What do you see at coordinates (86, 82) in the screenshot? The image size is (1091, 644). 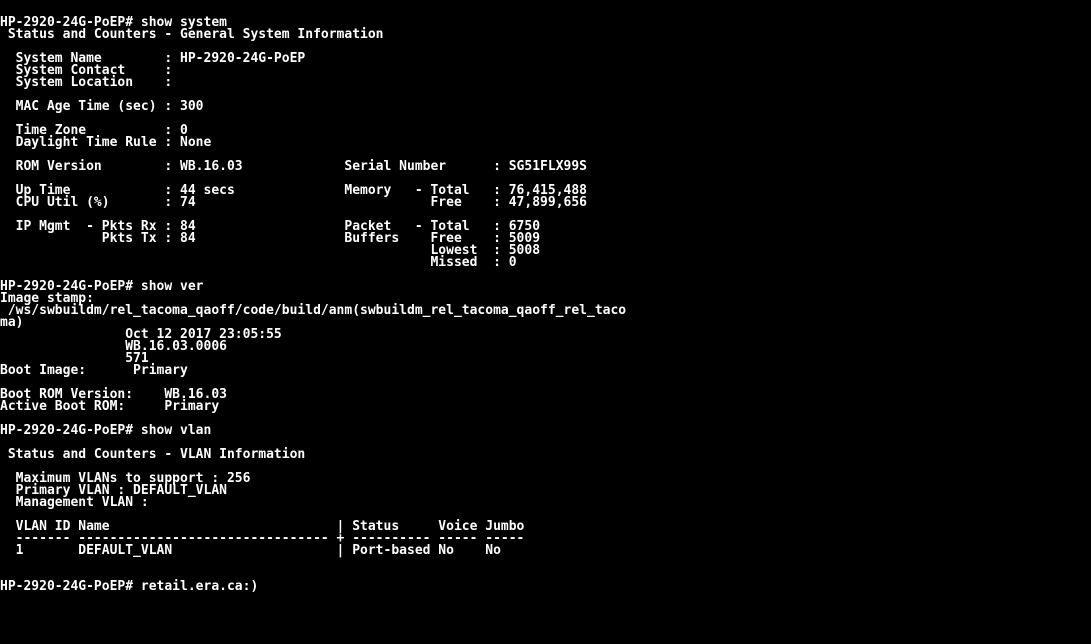 I see `terminal-output-line: System Location :` at bounding box center [86, 82].